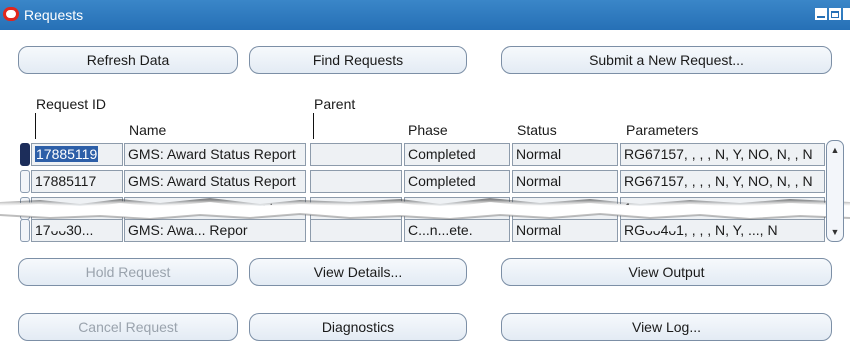 The image size is (850, 343). I want to click on record-indicator-current, so click(25, 154).